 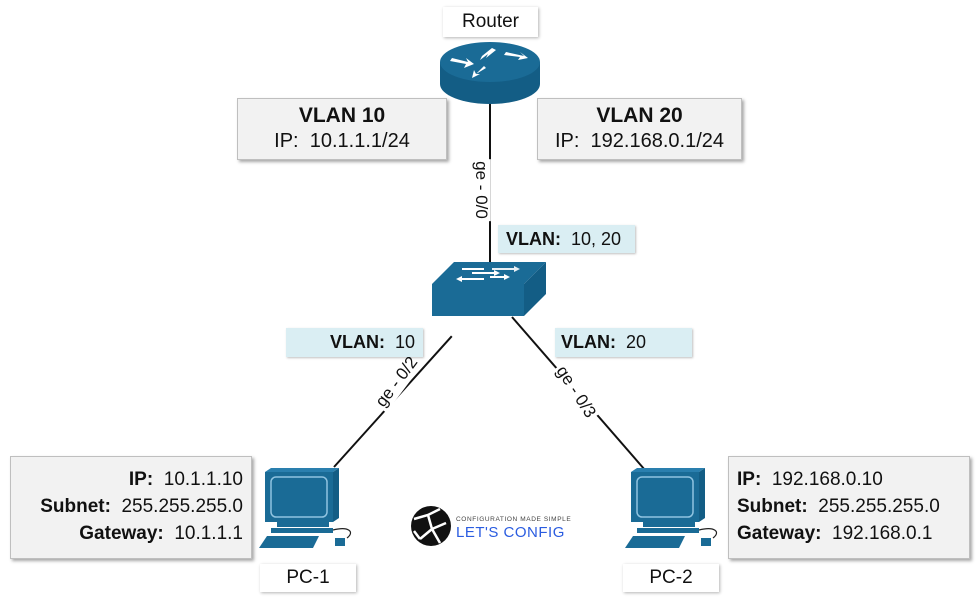 I want to click on pc1-label: PC-1, so click(x=308, y=578).